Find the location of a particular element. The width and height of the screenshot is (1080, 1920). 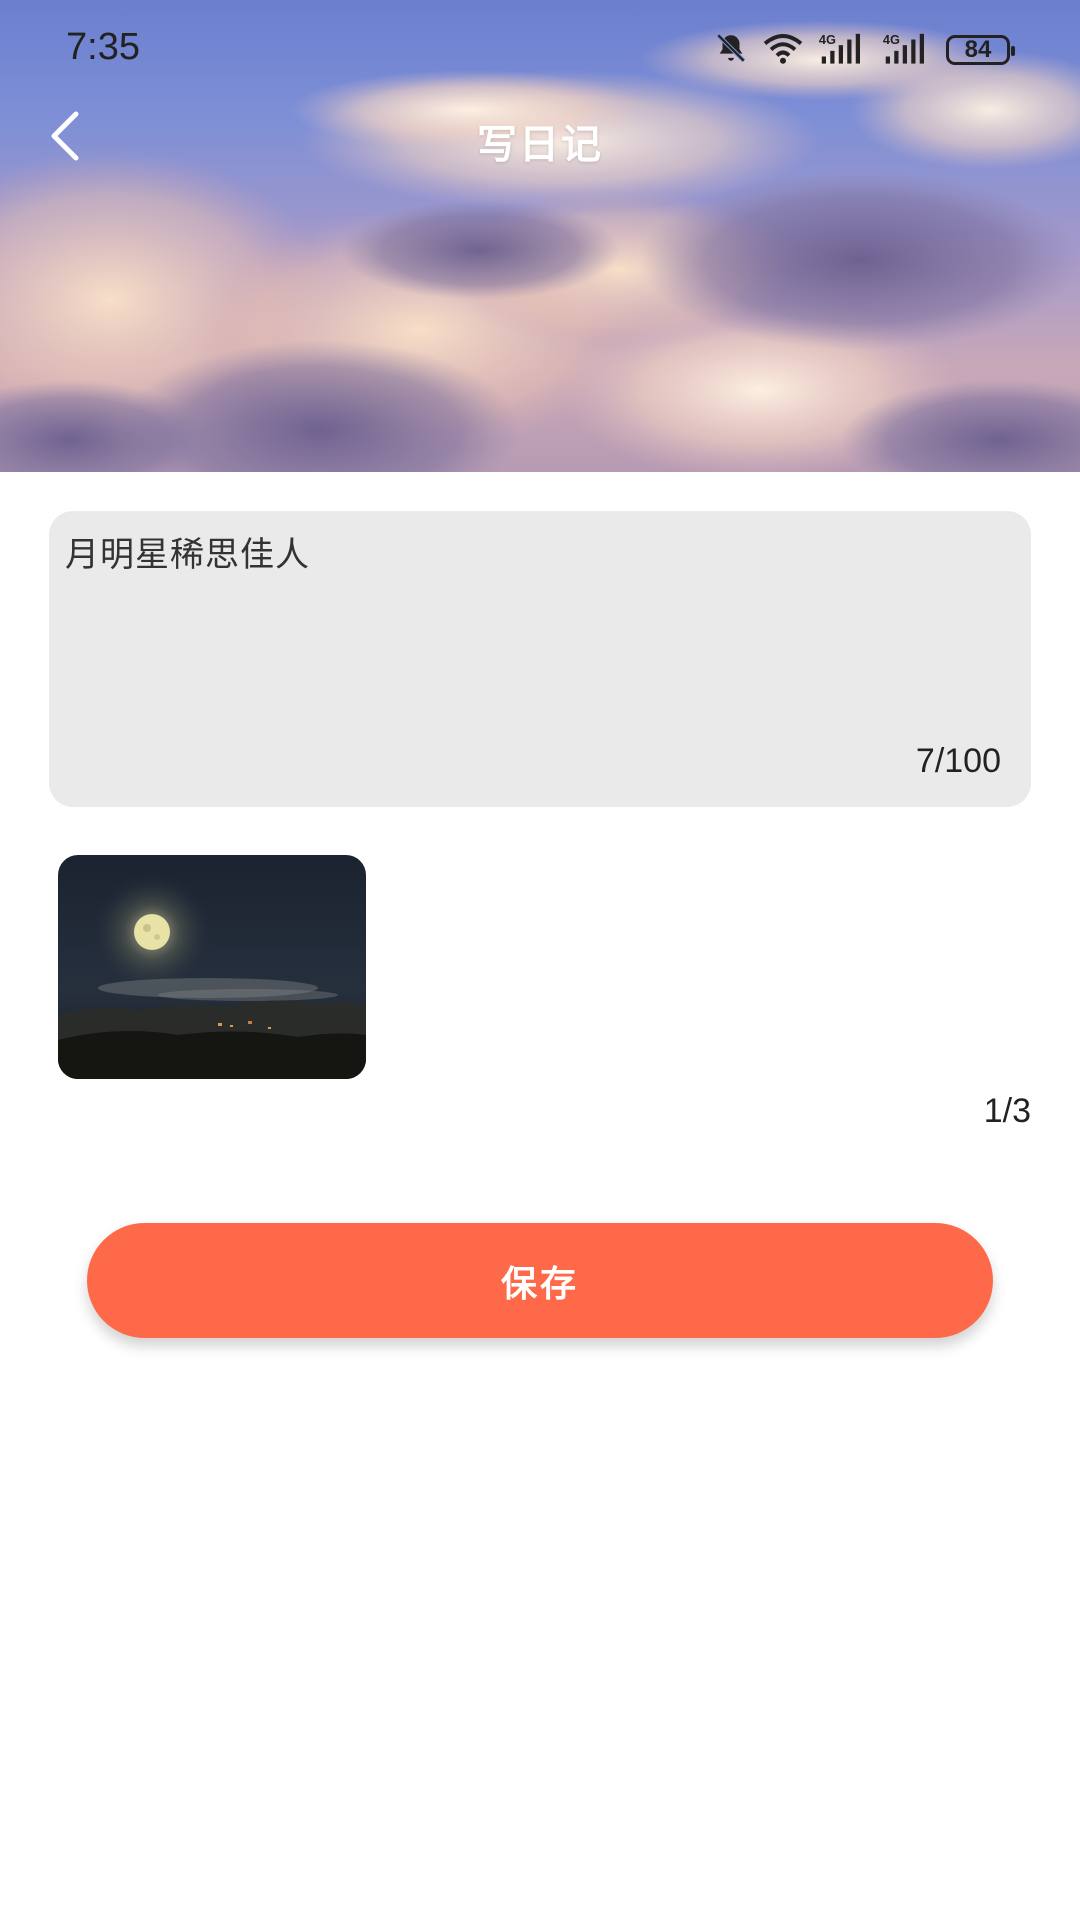

battery-level: 84 is located at coordinates (978, 49).